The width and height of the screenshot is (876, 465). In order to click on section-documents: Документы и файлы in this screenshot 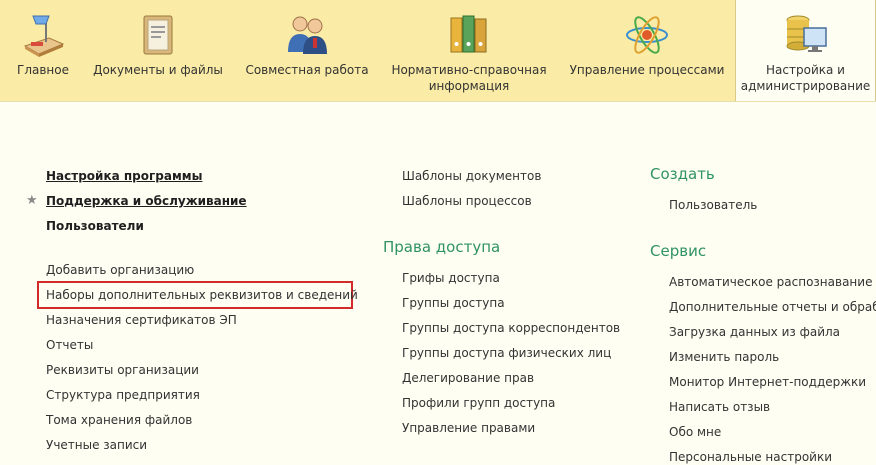, I will do `click(158, 50)`.